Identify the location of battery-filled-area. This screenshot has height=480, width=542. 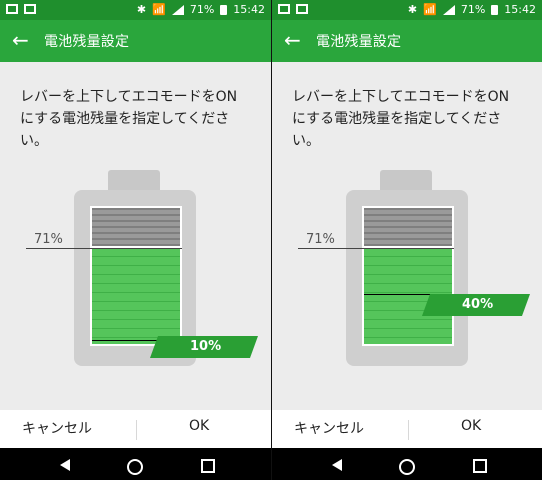
(136, 296).